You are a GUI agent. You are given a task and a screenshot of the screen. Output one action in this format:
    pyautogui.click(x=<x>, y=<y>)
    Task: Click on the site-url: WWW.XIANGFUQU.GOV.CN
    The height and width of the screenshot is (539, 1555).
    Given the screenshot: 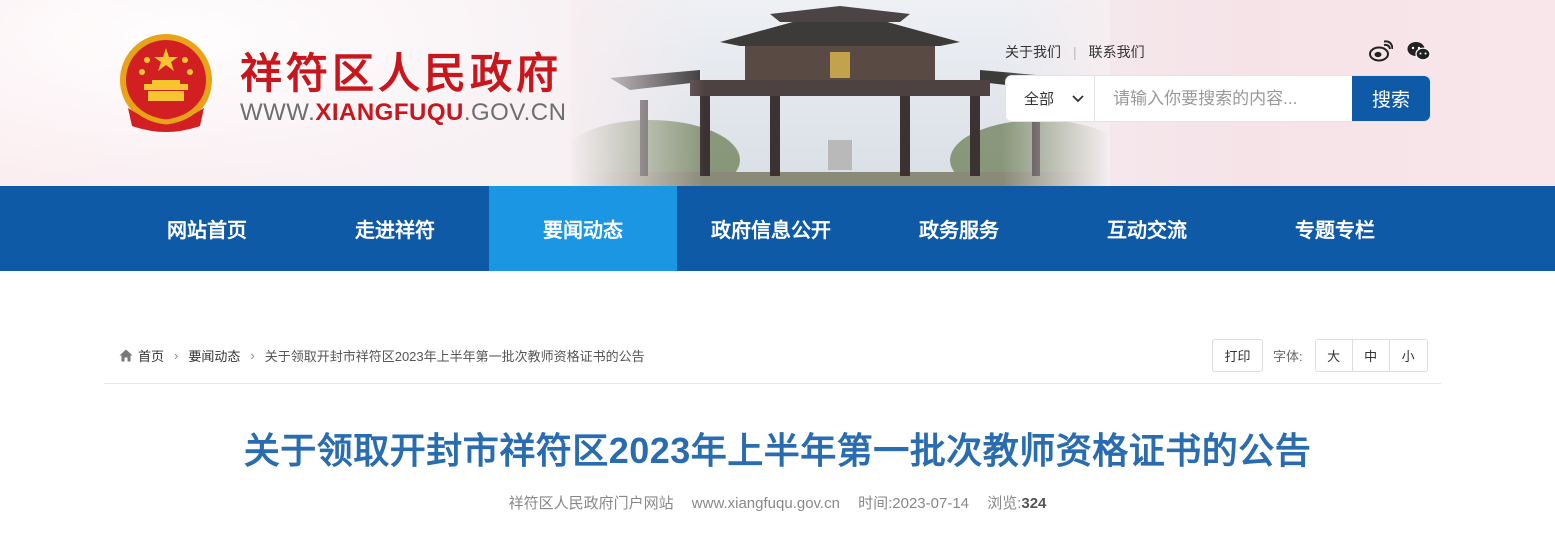 What is the action you would take?
    pyautogui.click(x=403, y=113)
    